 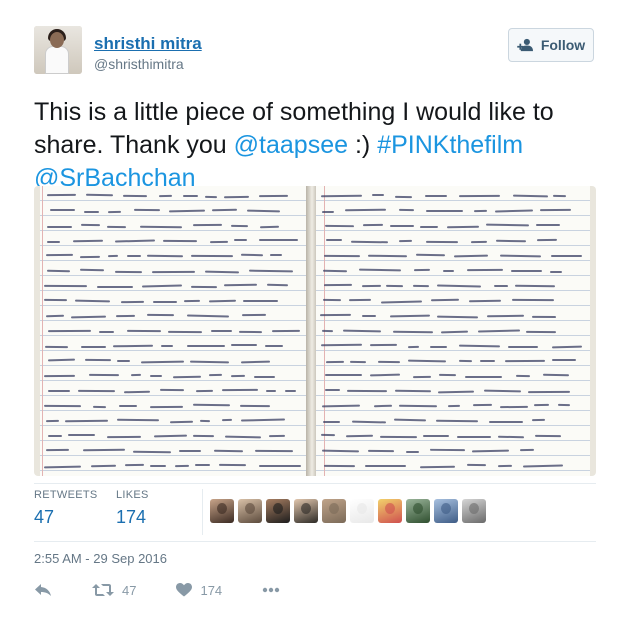 I want to click on user-name-link: shristhi mitra, so click(x=148, y=44).